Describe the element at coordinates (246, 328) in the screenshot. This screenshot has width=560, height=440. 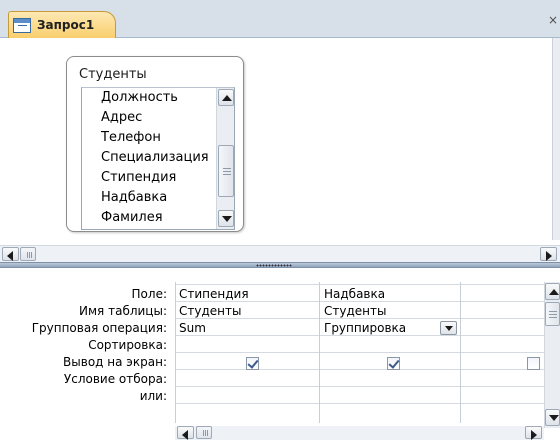
I see `grid-cell-group-op: Sum` at that location.